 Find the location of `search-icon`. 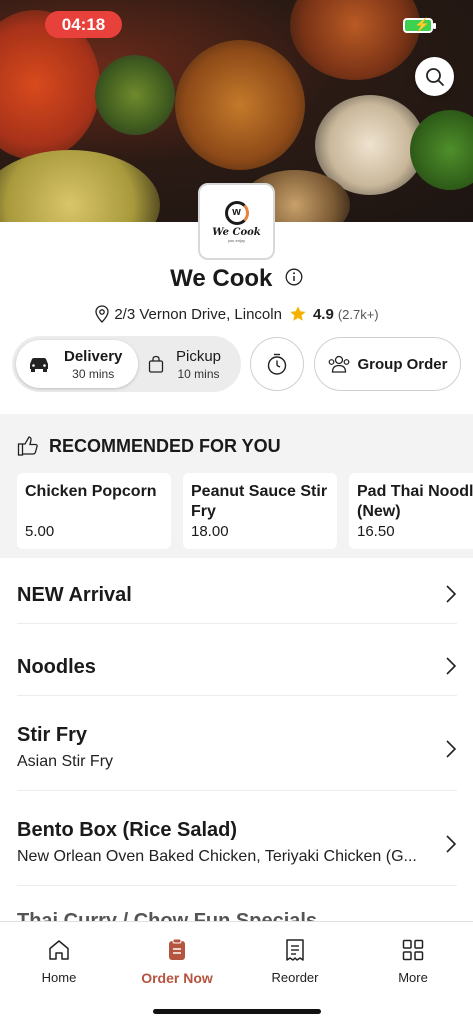

search-icon is located at coordinates (434, 76).